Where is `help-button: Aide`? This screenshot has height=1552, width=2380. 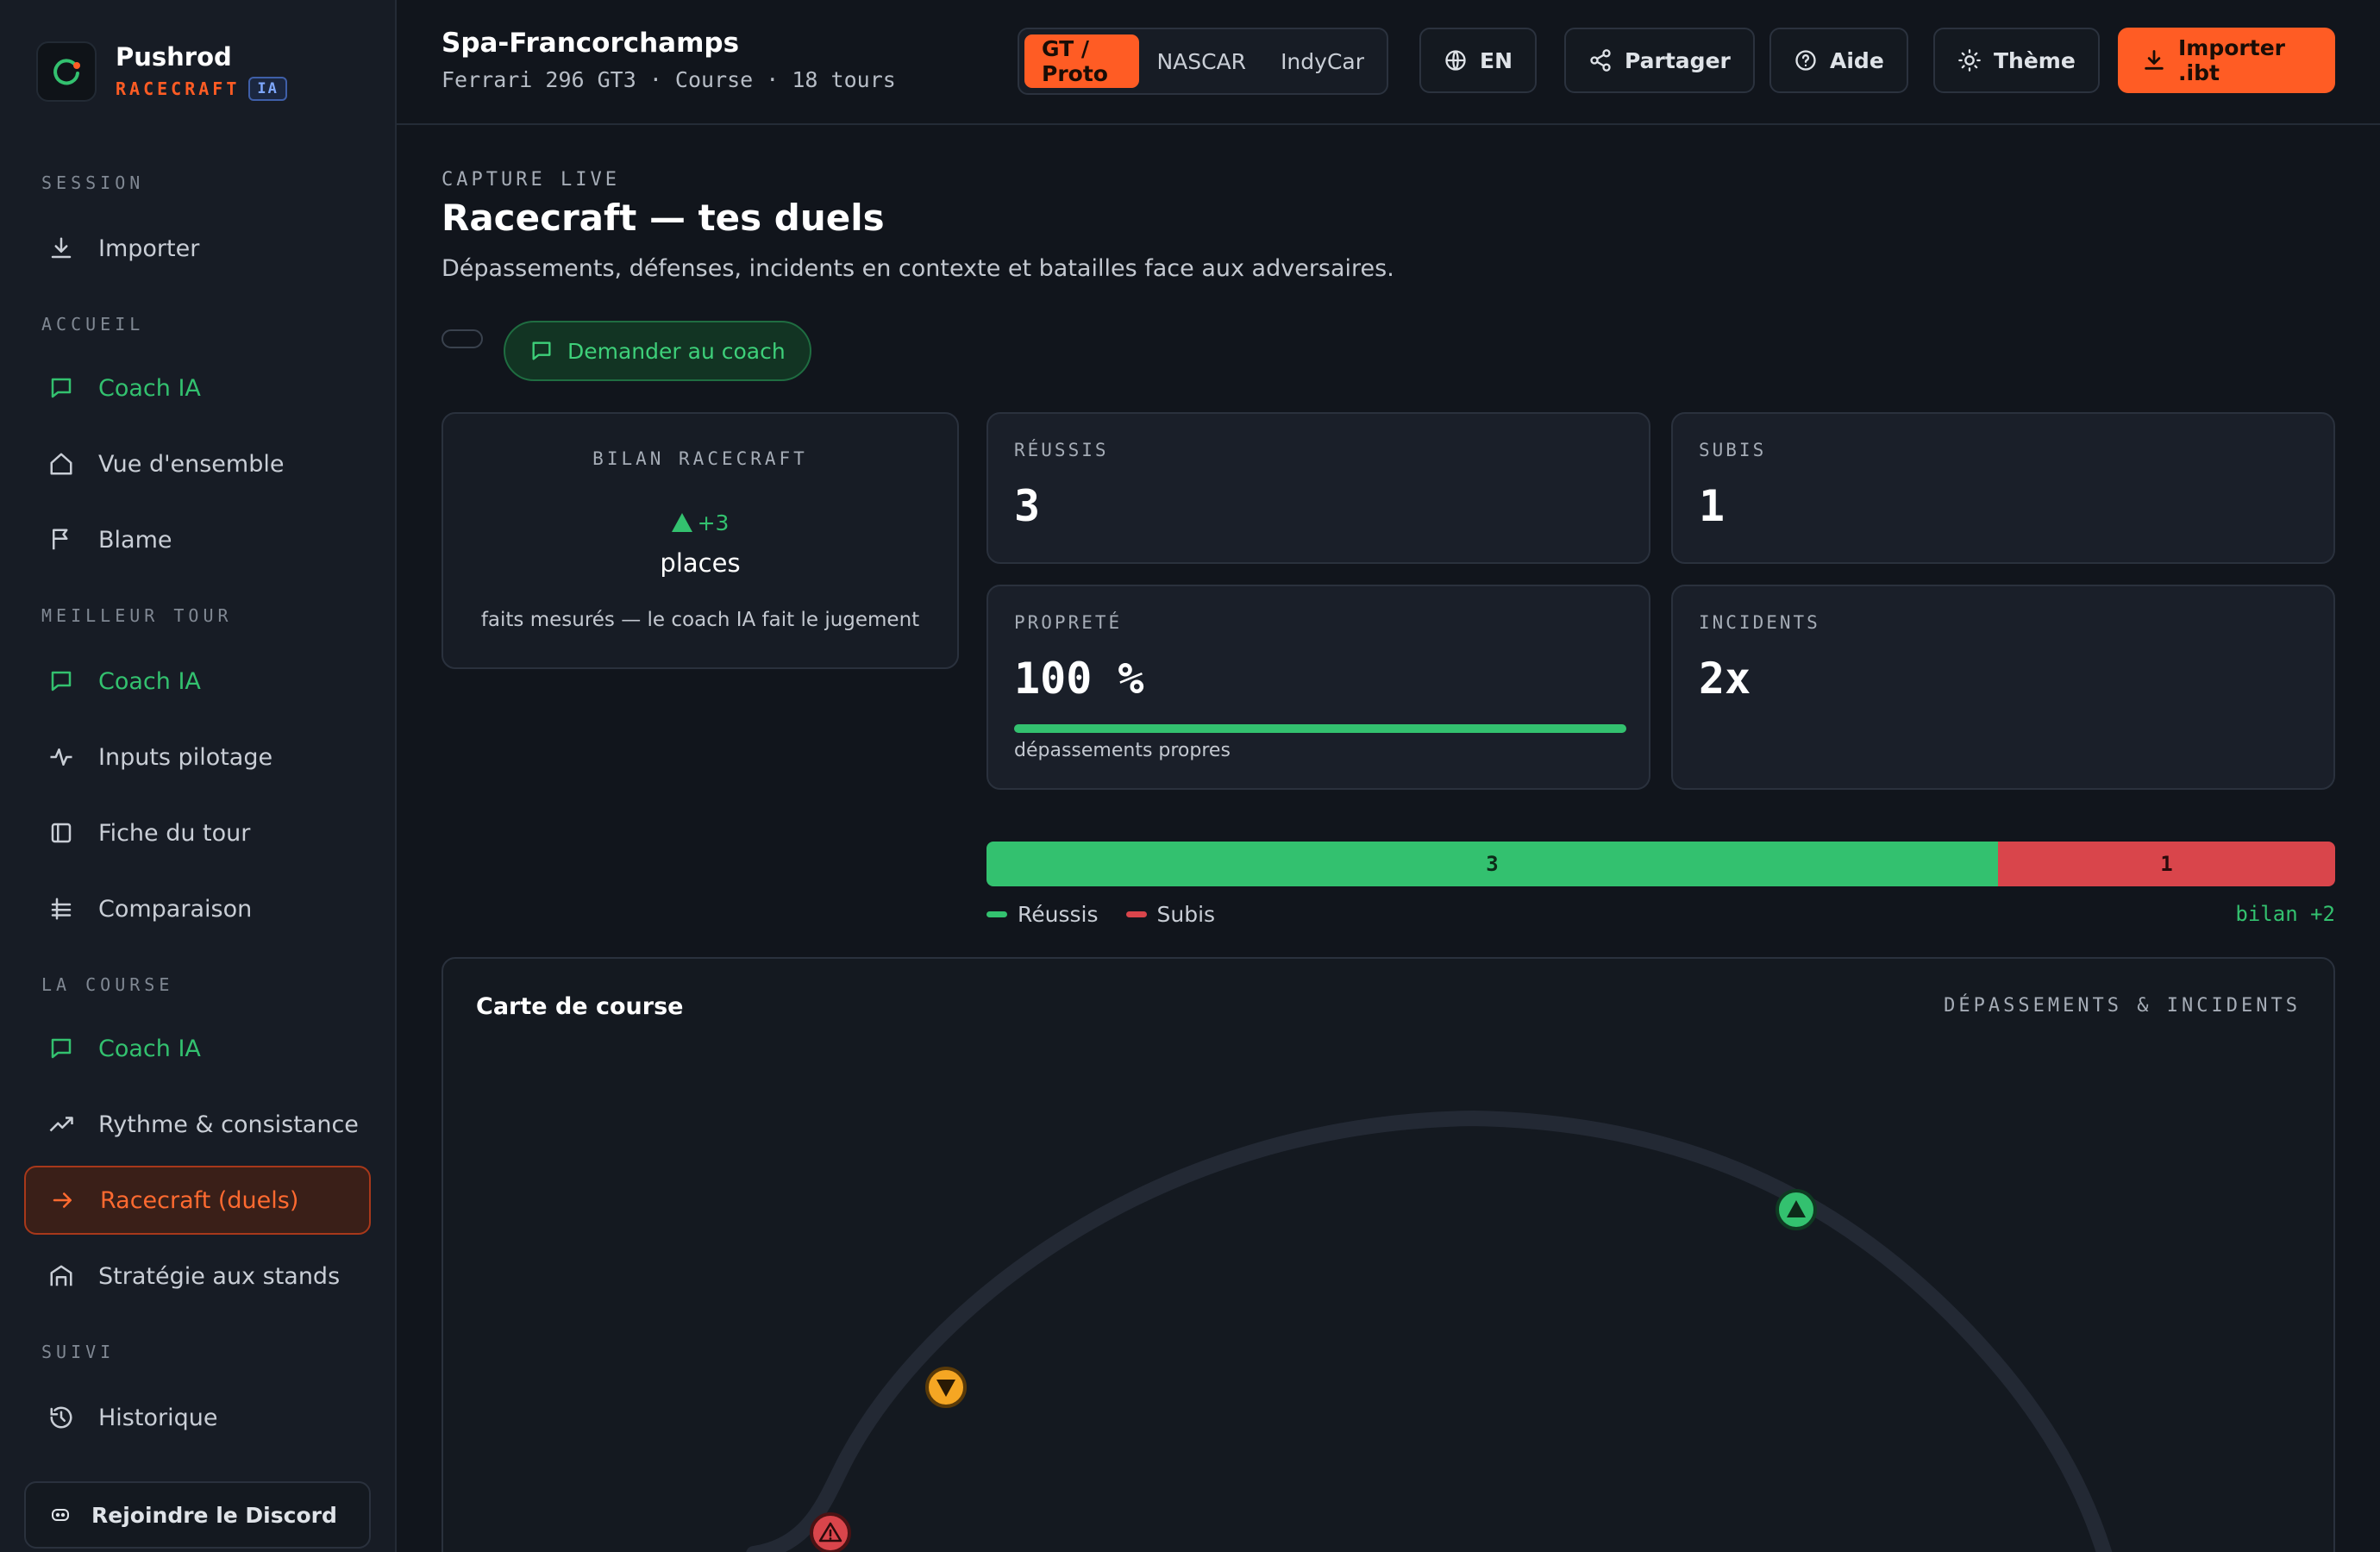 help-button: Aide is located at coordinates (1839, 60).